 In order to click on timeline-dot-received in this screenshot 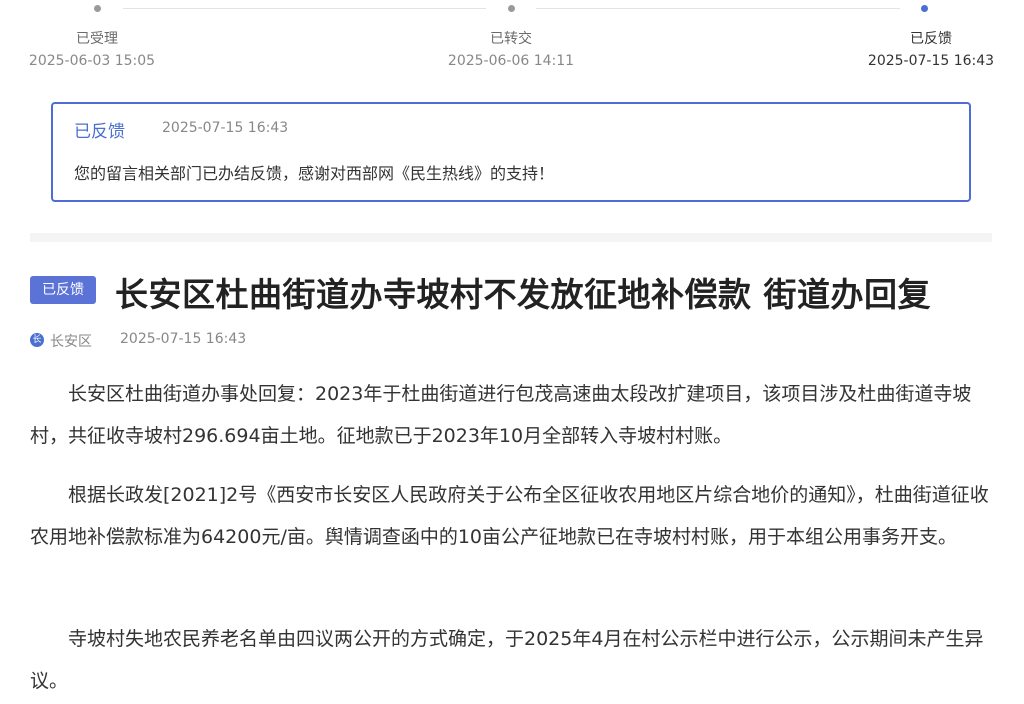, I will do `click(97, 8)`.